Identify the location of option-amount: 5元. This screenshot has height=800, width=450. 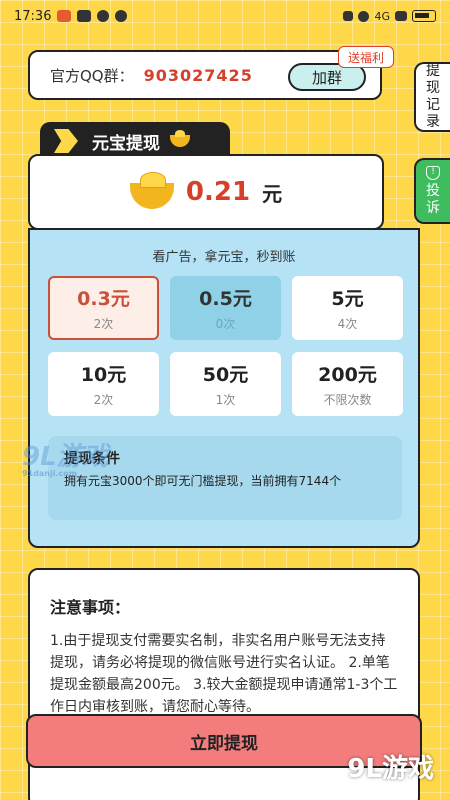
(347, 299).